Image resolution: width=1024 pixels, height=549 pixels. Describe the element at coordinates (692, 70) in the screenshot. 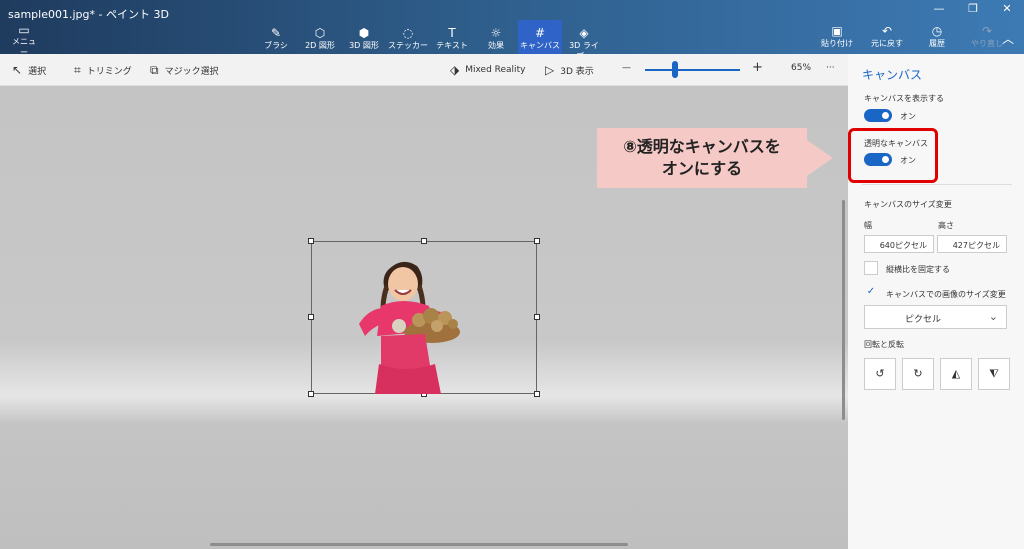

I see `zoom-slider-track` at that location.